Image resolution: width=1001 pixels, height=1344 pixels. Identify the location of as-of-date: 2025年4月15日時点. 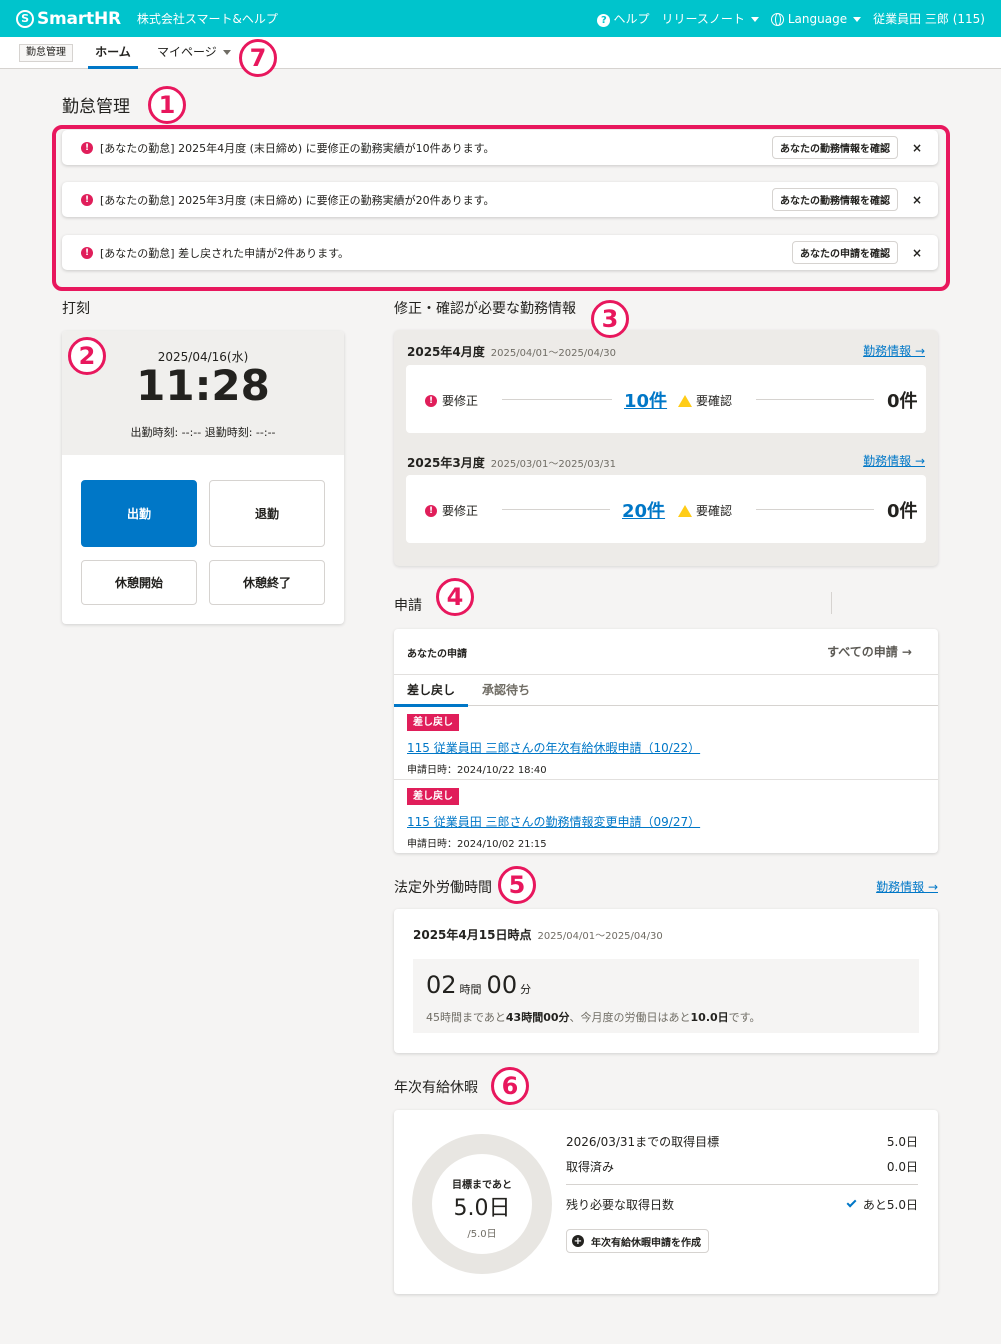
(472, 935).